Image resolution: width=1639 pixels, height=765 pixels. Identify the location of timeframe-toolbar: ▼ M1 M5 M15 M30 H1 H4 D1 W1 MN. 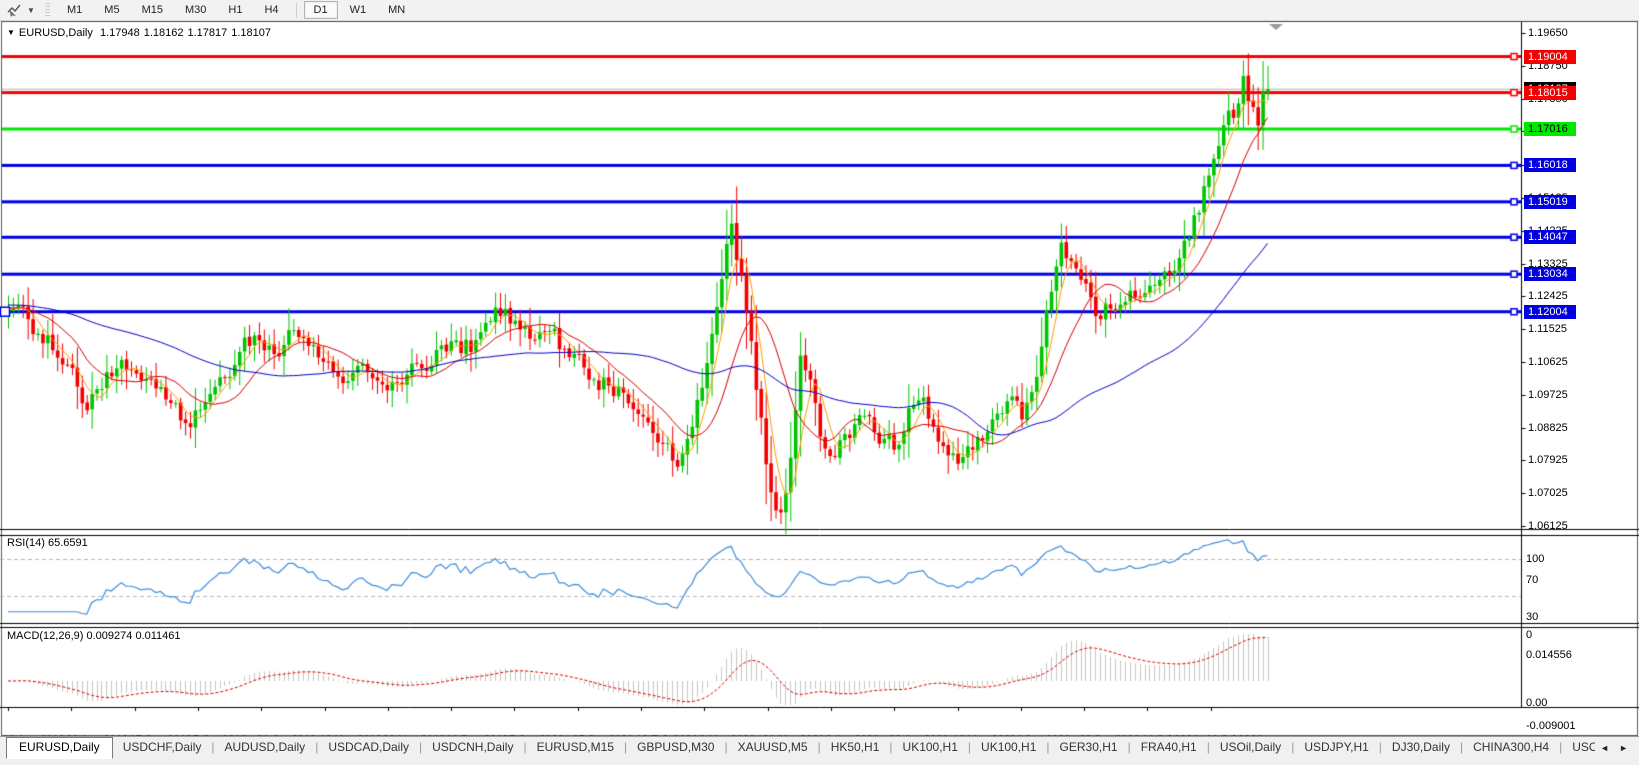
(819, 10).